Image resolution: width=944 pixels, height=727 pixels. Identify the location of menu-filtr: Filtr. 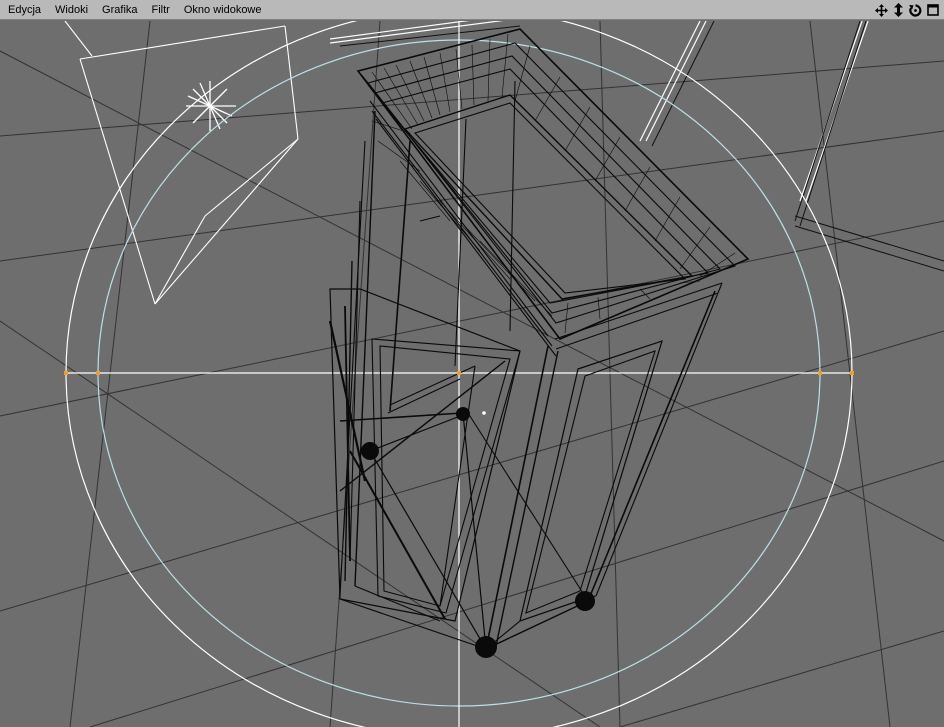
(161, 10).